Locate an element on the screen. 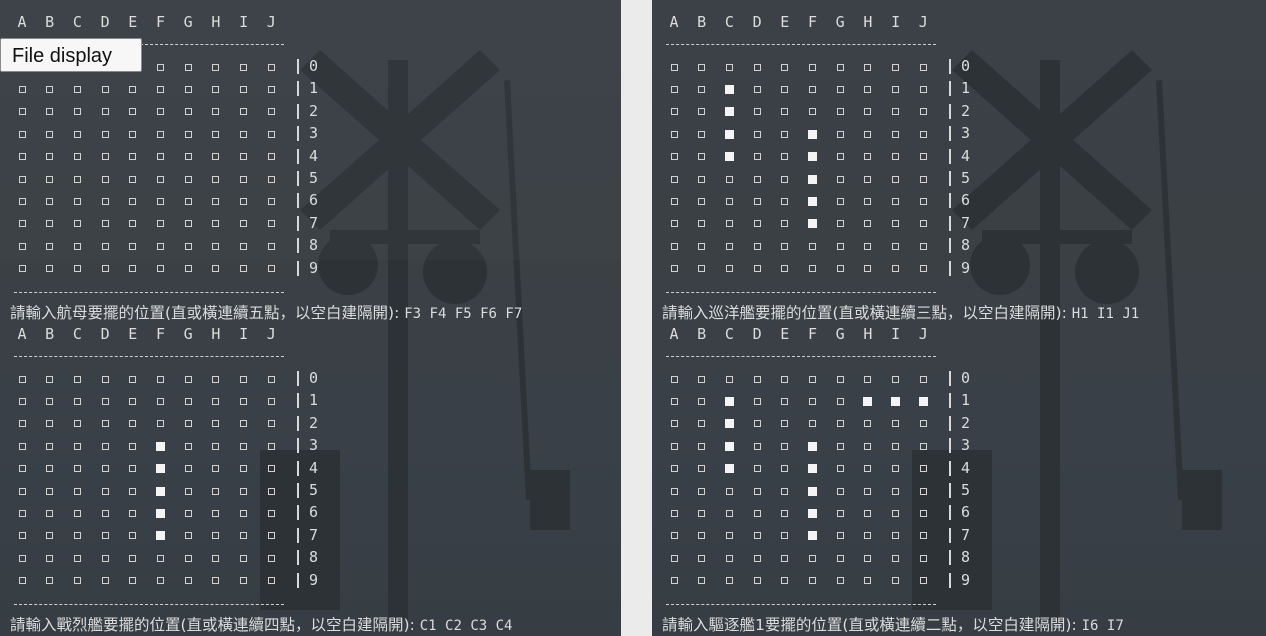  column-header: D is located at coordinates (757, 22).